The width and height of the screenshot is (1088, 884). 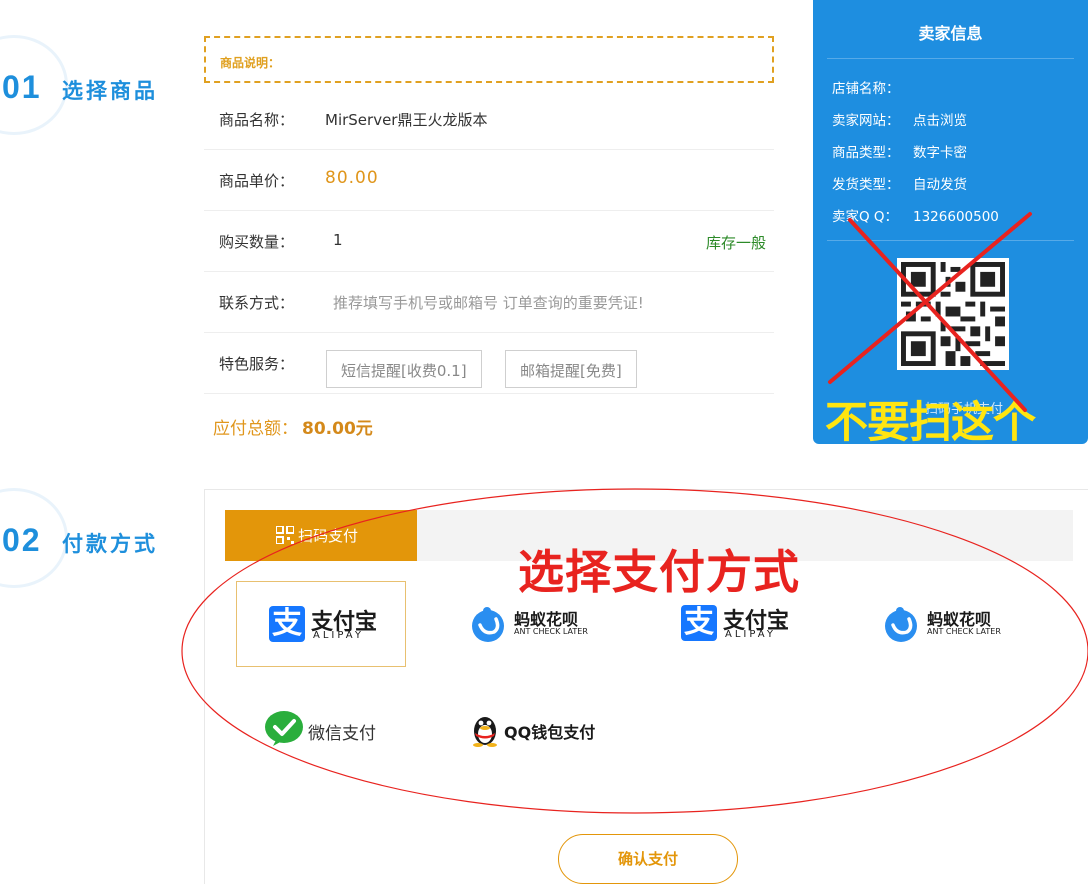 I want to click on total-value: 80.00元, so click(x=337, y=429).